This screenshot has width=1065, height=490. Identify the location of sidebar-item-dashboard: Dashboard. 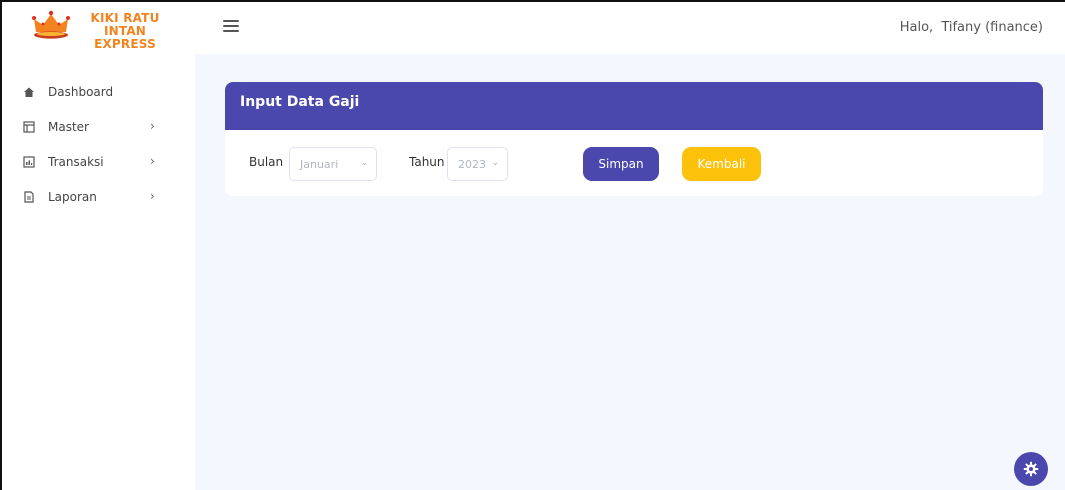
(97, 92).